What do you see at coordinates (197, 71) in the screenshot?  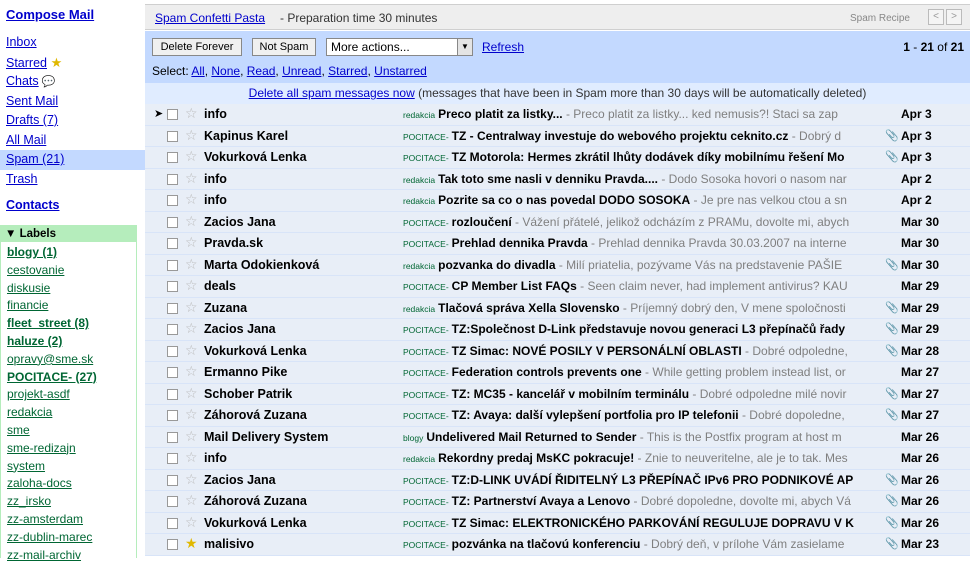 I see `select-all-link: All` at bounding box center [197, 71].